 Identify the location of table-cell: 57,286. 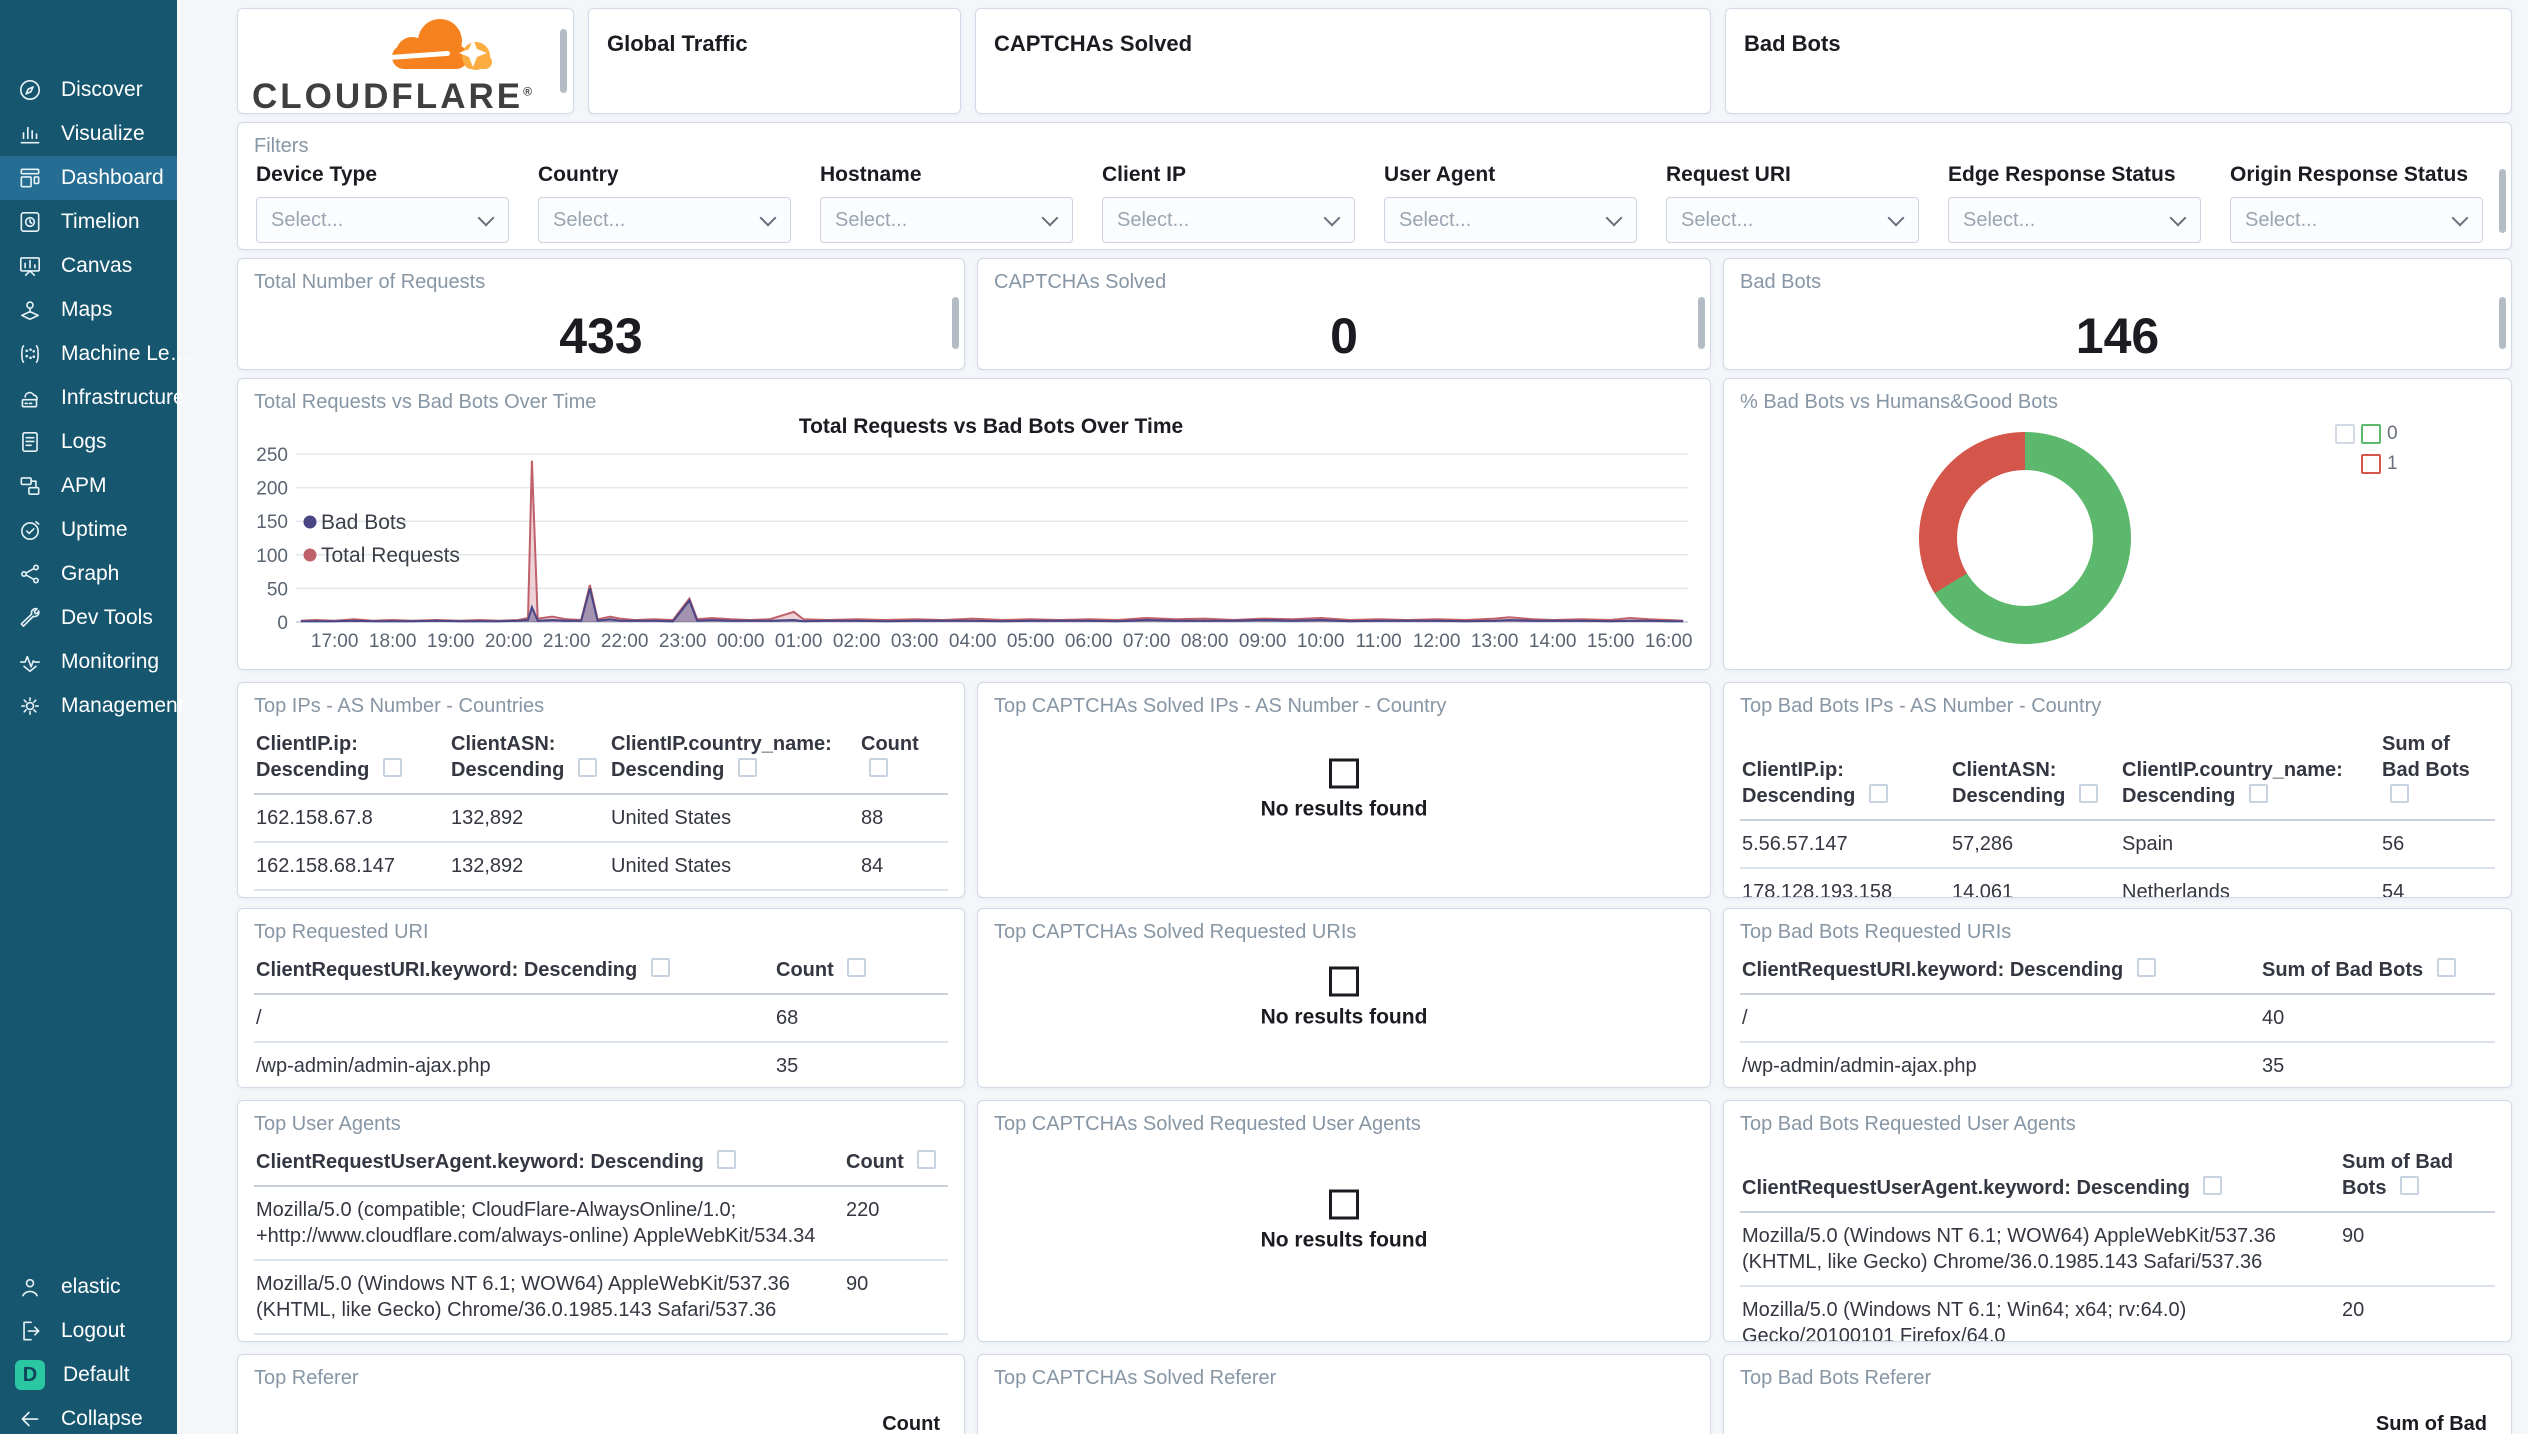
(529, 893).